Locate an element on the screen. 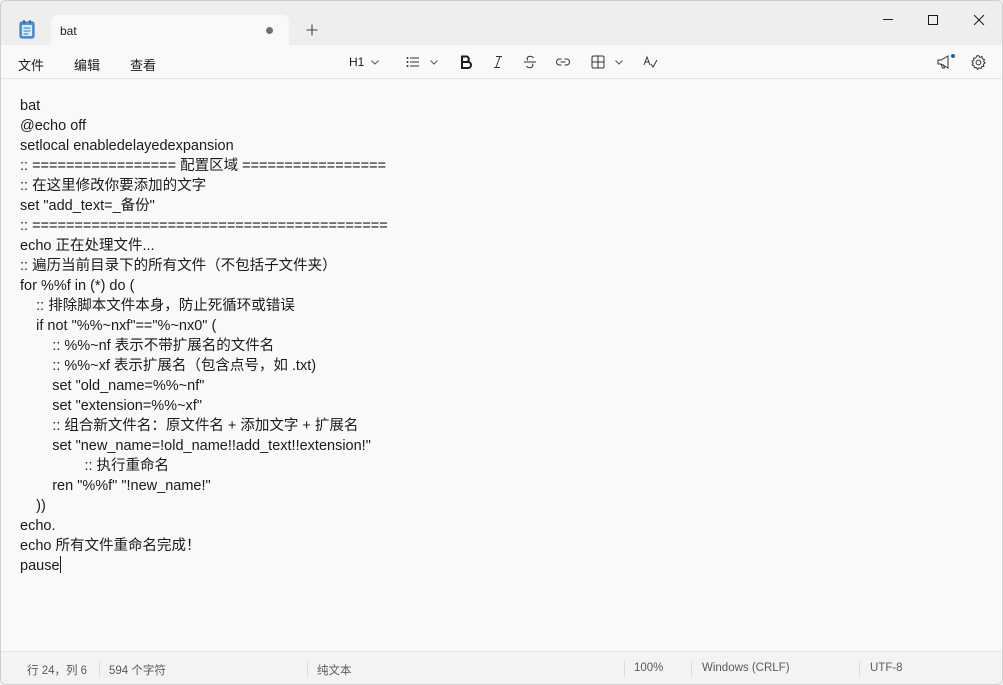 This screenshot has height=685, width=1003. text-line: pause is located at coordinates (40, 565).